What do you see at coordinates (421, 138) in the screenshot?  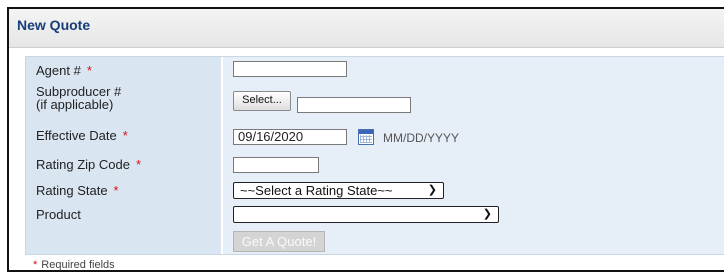 I see `date-format-hint: MM/DD/YYYY` at bounding box center [421, 138].